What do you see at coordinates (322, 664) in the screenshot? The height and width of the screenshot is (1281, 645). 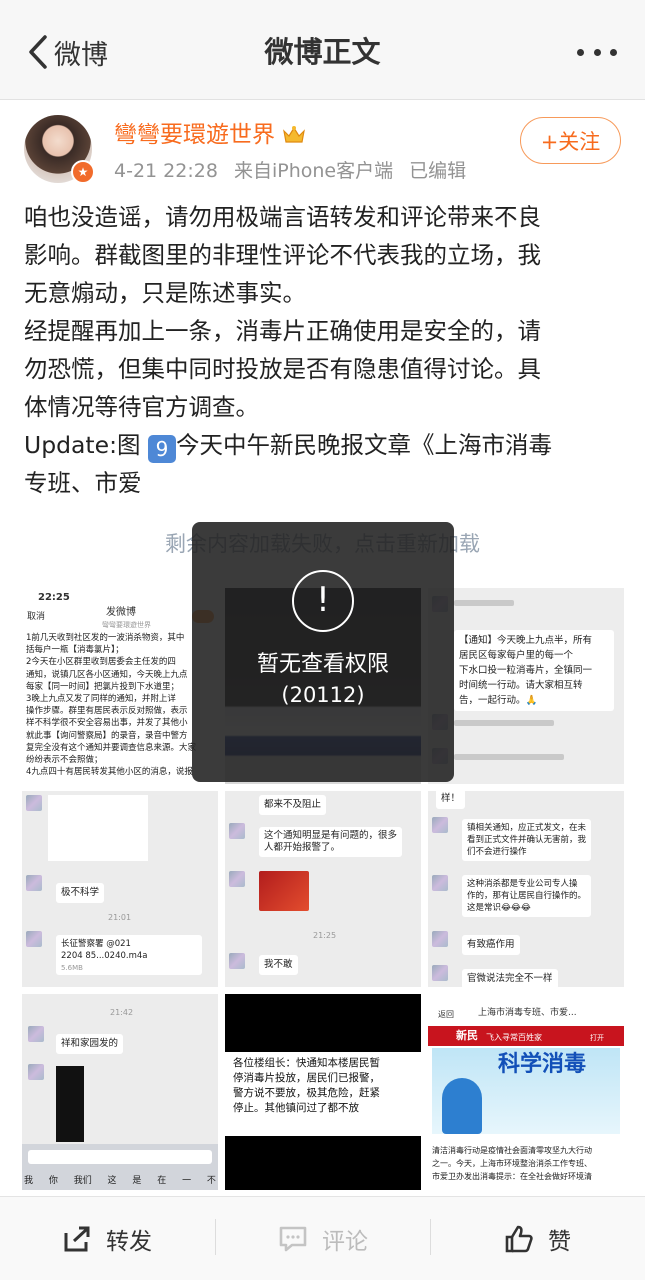 I see `error-message: 暂无查看权限` at bounding box center [322, 664].